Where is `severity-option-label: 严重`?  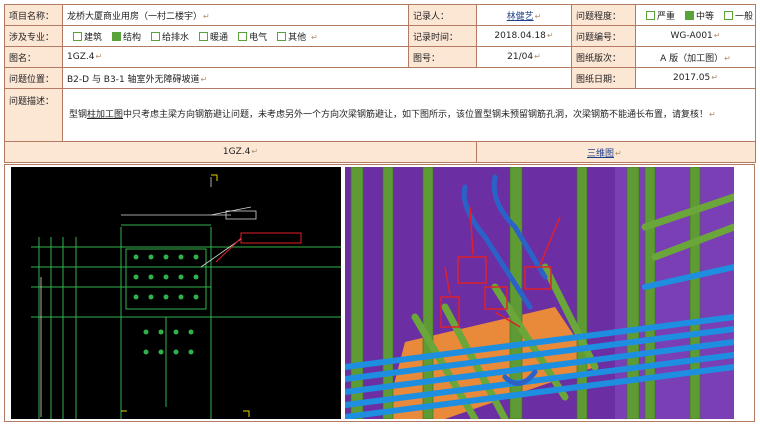 severity-option-label: 严重 is located at coordinates (666, 16).